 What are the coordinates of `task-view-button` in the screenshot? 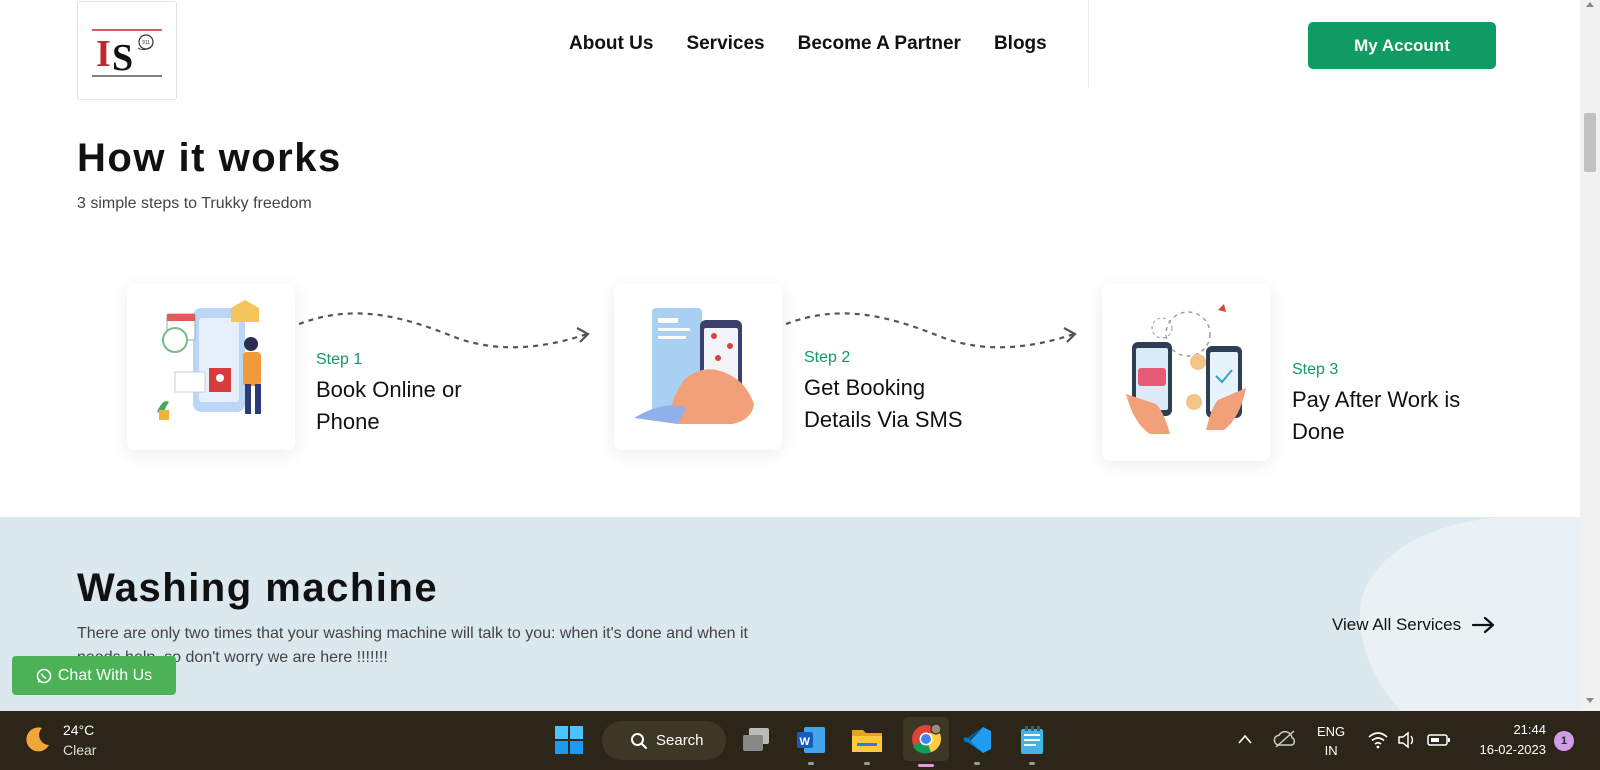 It's located at (756, 740).